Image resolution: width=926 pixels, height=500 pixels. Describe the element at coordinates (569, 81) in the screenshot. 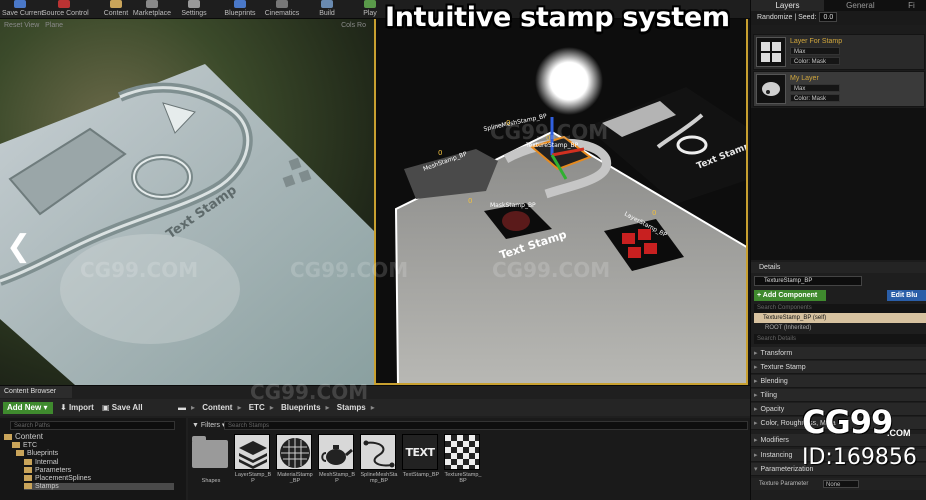

I see `light-source-icon` at that location.